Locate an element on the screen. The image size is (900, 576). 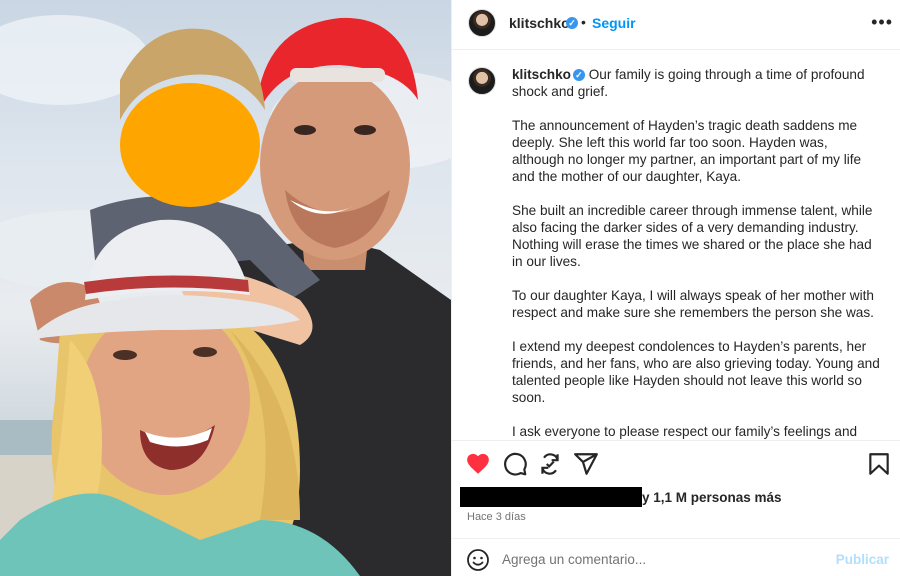
caption-username: klitschko is located at coordinates (541, 74).